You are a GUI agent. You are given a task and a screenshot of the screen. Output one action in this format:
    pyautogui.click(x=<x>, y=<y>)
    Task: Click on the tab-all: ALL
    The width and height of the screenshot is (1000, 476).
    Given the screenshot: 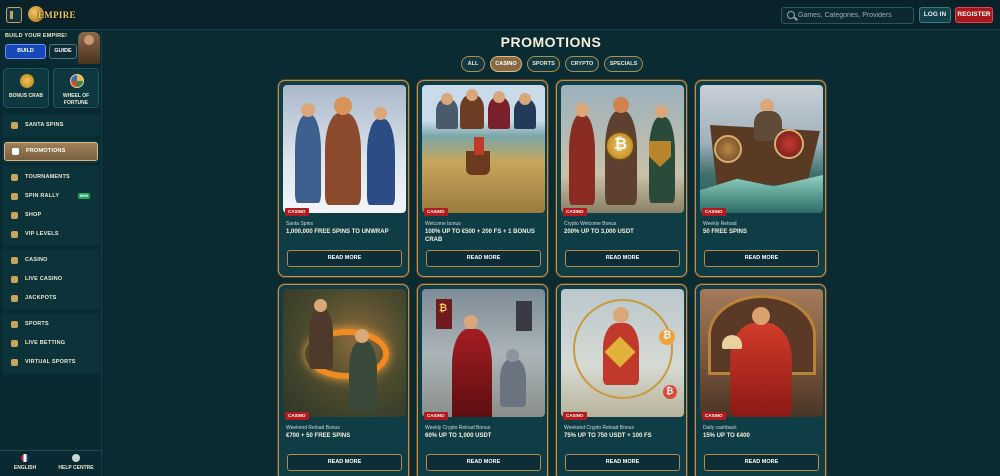 What is the action you would take?
    pyautogui.click(x=473, y=64)
    